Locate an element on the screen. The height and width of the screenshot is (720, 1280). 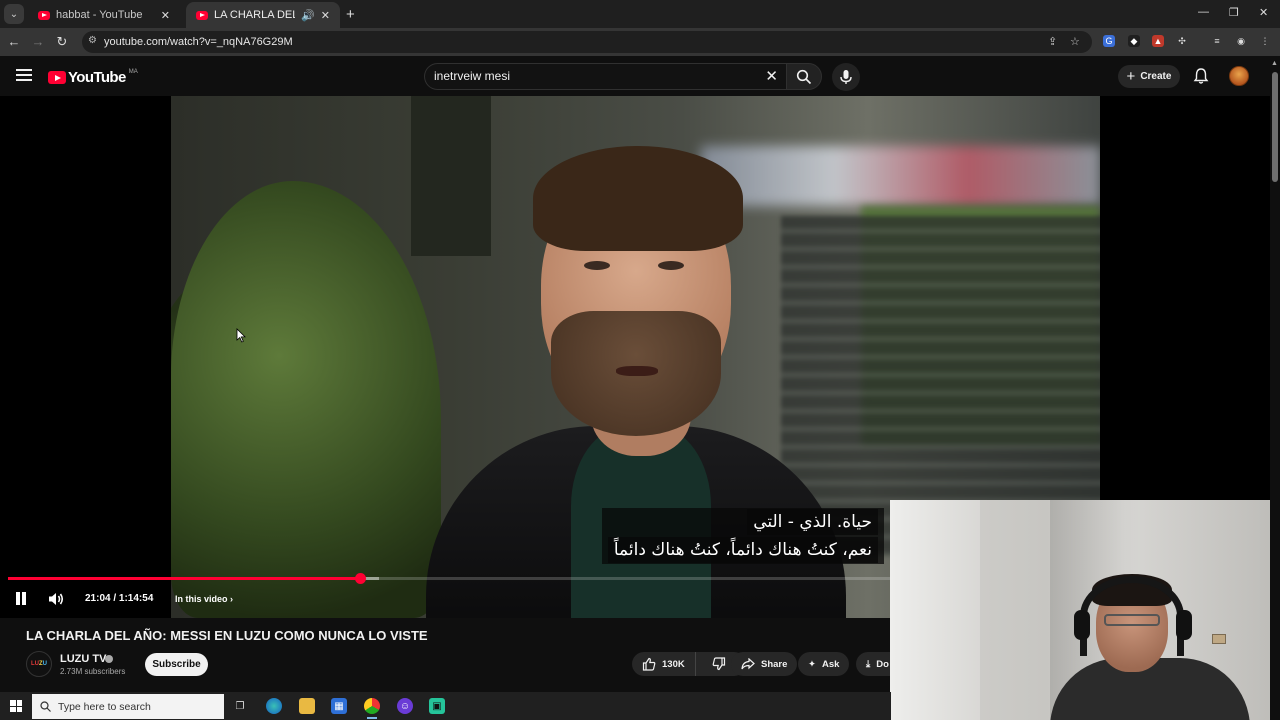
reading-list-icon: ≡ is located at coordinates (1217, 41).